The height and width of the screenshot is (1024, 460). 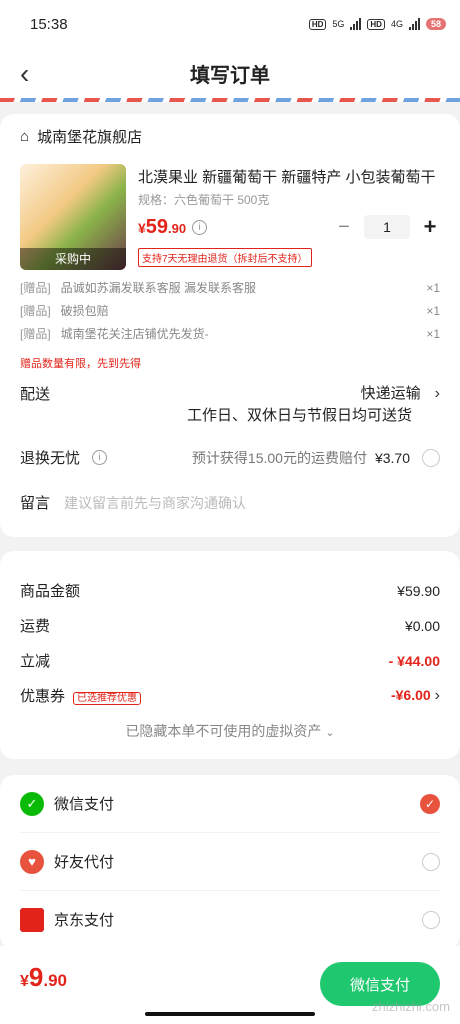 I want to click on friend-pay-icon: ♥, so click(x=32, y=861).